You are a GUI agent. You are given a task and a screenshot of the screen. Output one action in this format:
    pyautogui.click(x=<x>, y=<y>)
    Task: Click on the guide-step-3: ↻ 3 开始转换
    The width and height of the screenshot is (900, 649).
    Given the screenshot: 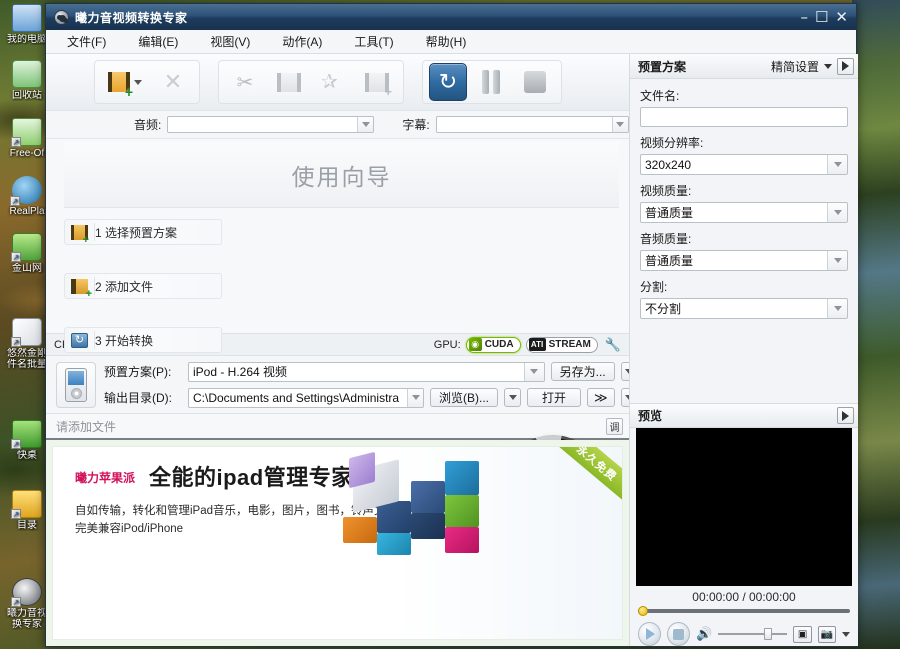 What is the action you would take?
    pyautogui.click(x=143, y=340)
    